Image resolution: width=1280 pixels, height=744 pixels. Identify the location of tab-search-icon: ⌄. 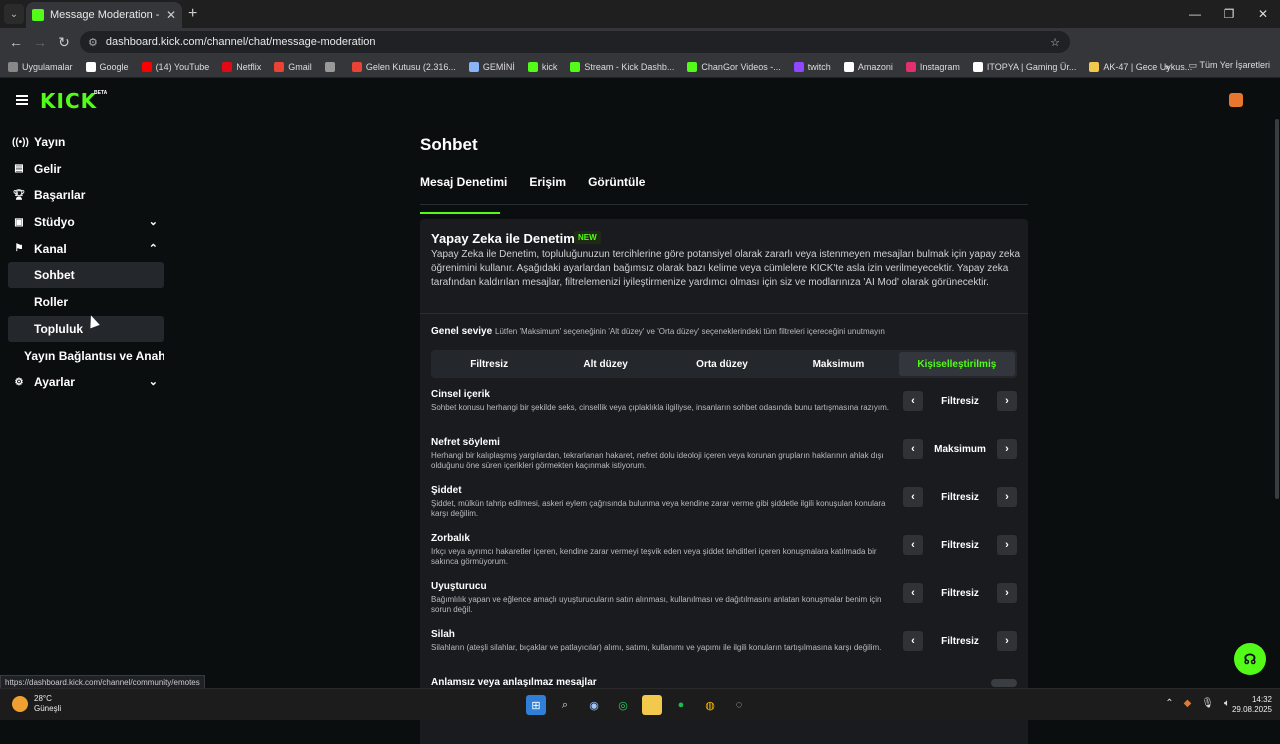
(14, 14).